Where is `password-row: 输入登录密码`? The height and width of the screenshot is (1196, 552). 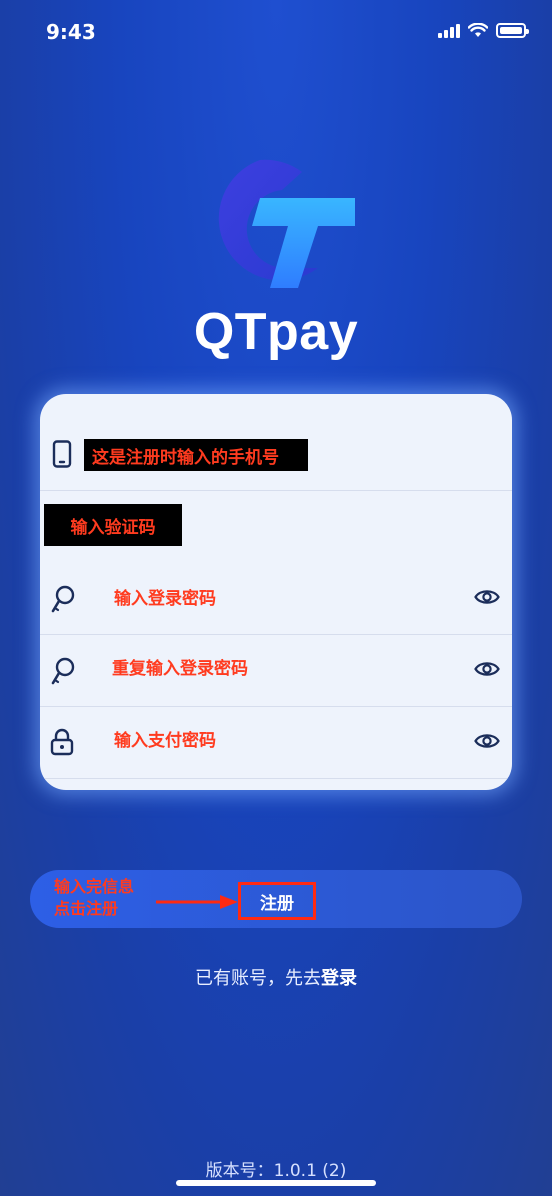 password-row: 输入登录密码 is located at coordinates (276, 598).